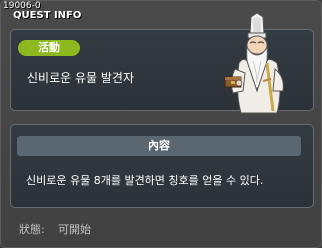 This screenshot has height=248, width=322. What do you see at coordinates (47, 15) in the screenshot?
I see `window-title: QUEST INFO` at bounding box center [47, 15].